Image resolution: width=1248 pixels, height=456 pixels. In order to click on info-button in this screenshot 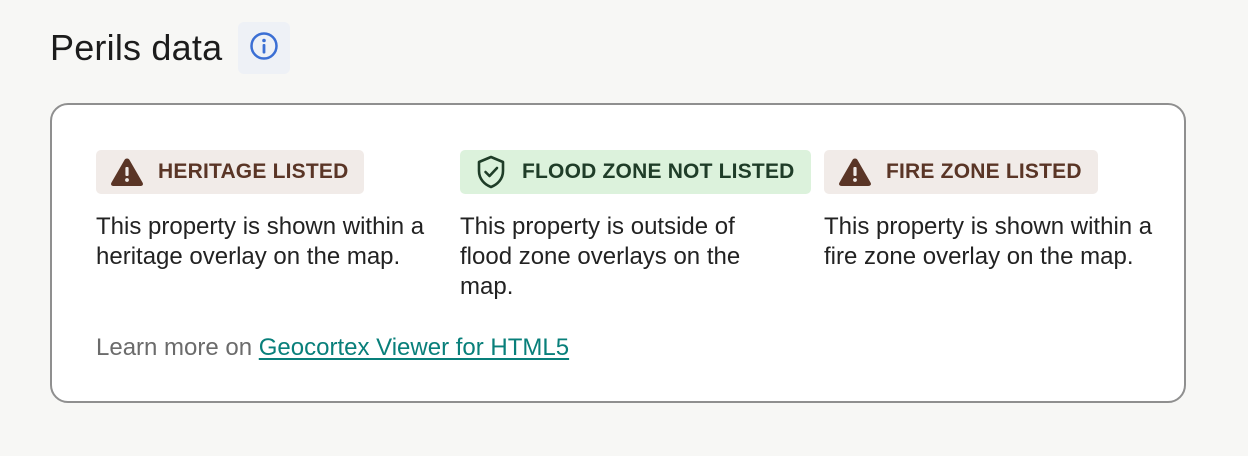, I will do `click(264, 48)`.